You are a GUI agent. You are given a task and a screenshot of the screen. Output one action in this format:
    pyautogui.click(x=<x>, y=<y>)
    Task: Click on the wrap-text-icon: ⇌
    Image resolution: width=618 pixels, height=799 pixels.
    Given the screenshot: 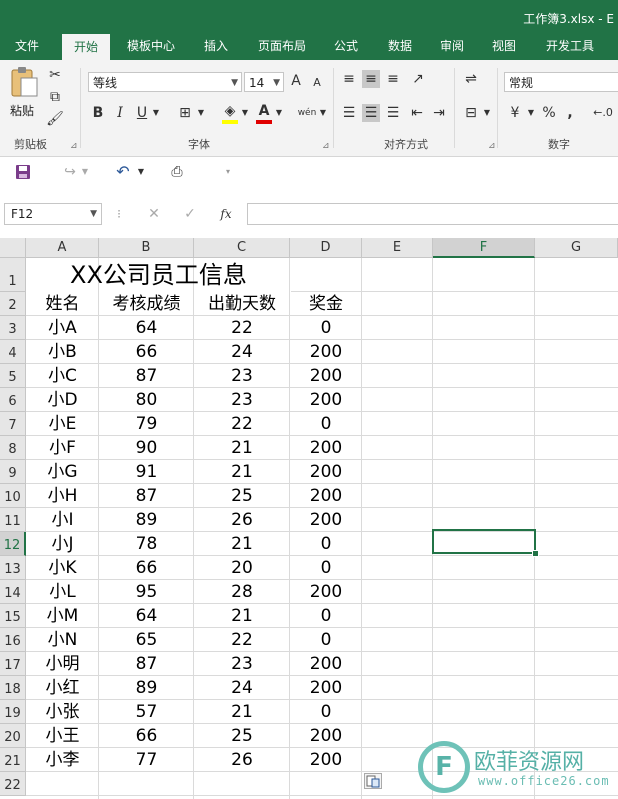 What is the action you would take?
    pyautogui.click(x=471, y=79)
    